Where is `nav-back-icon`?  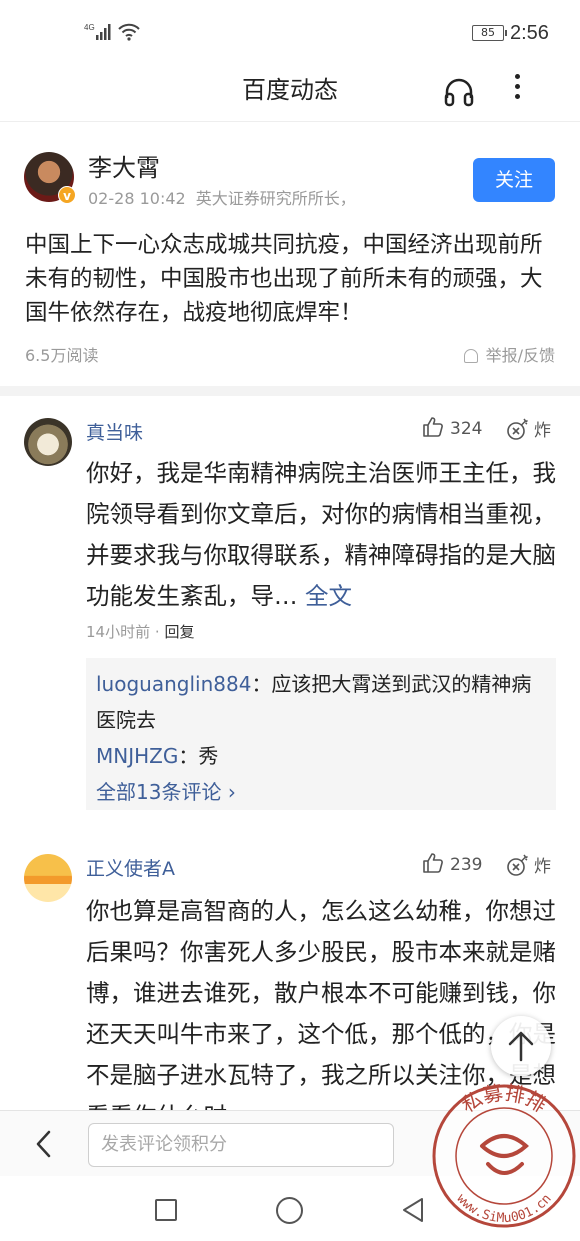
nav-back-icon is located at coordinates (413, 1210).